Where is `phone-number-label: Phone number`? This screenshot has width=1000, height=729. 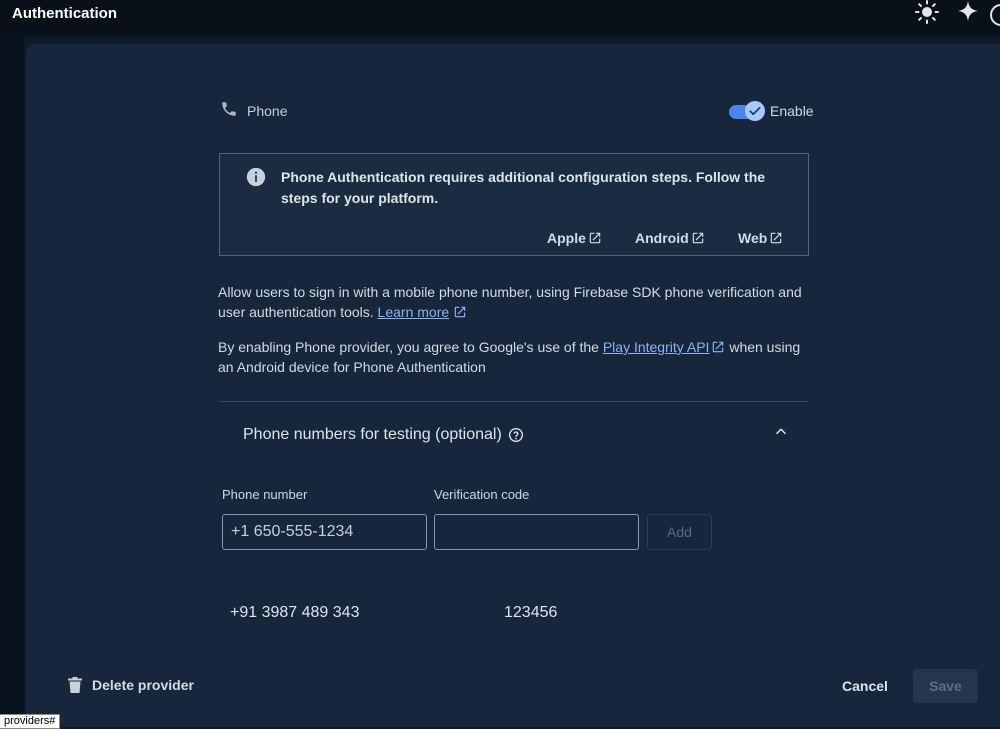 phone-number-label: Phone number is located at coordinates (265, 494).